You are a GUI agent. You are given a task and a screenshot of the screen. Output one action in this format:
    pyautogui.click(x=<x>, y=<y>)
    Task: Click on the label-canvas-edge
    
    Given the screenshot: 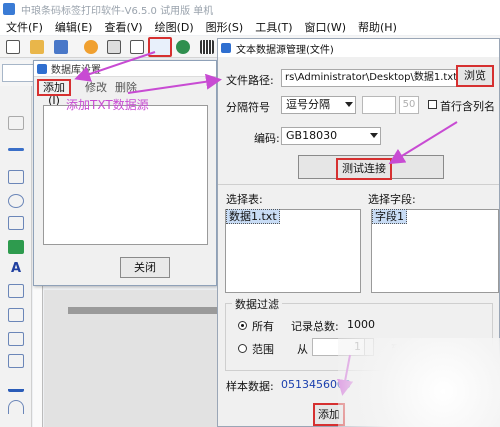 What is the action you would take?
    pyautogui.click(x=146, y=310)
    